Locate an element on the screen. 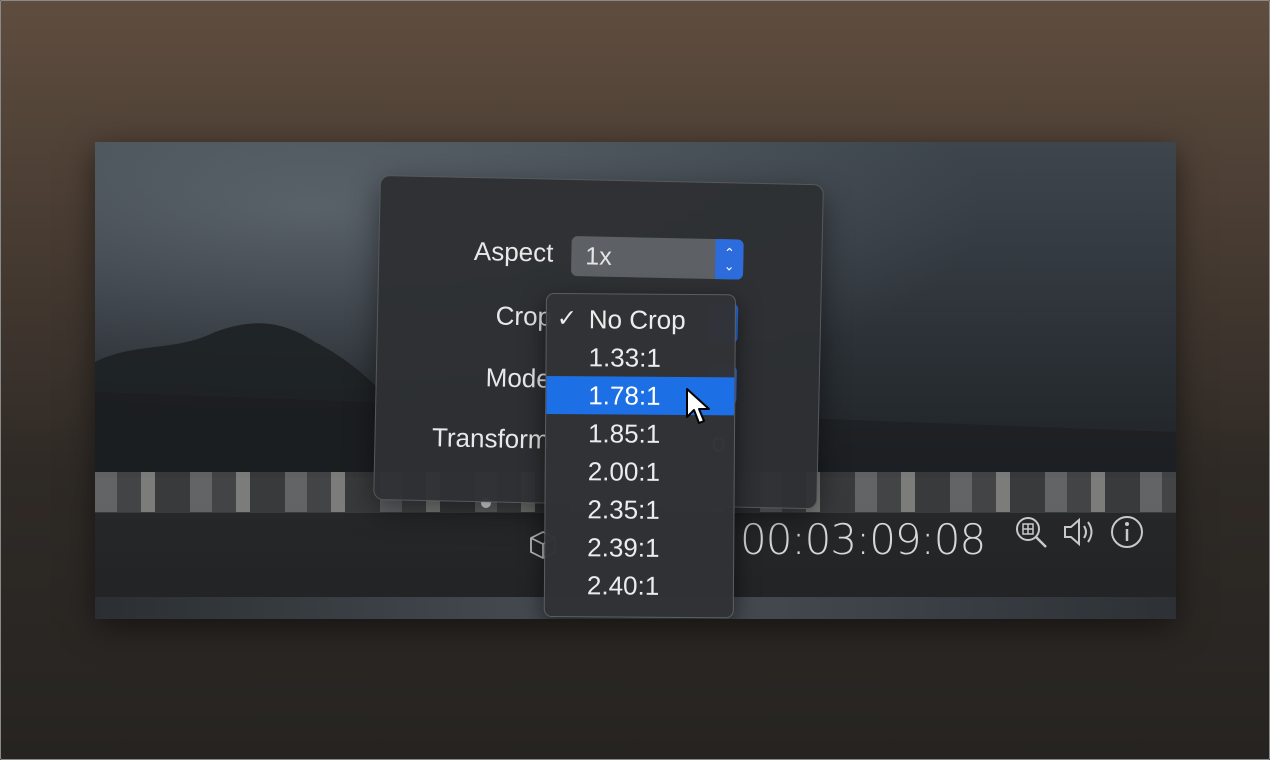 This screenshot has height=760, width=1270. zoom-icon is located at coordinates (1031, 532).